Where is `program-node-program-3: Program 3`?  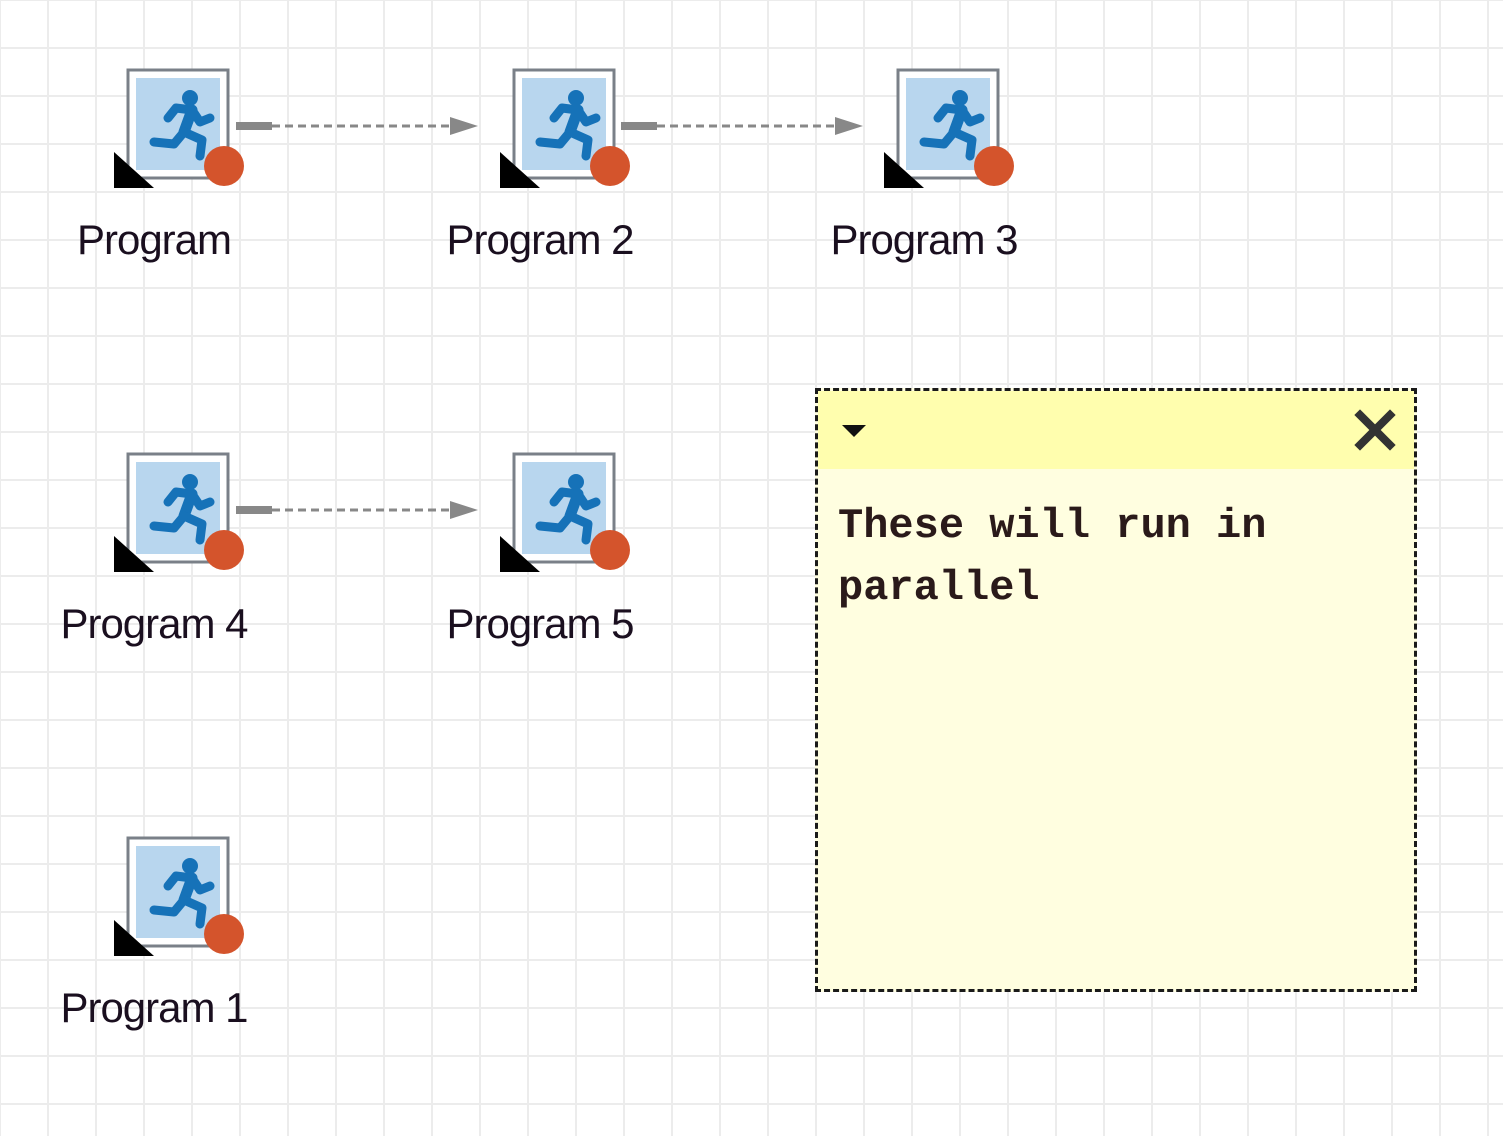 program-node-program-3: Program 3 is located at coordinates (924, 178).